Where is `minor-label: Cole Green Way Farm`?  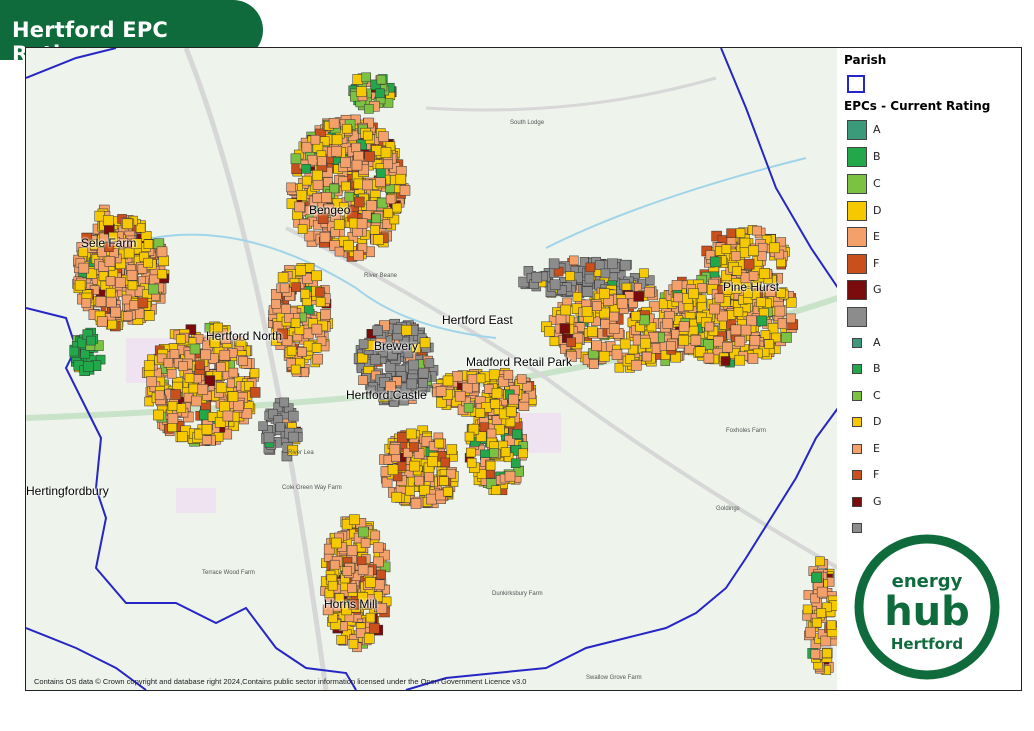 minor-label: Cole Green Way Farm is located at coordinates (312, 488).